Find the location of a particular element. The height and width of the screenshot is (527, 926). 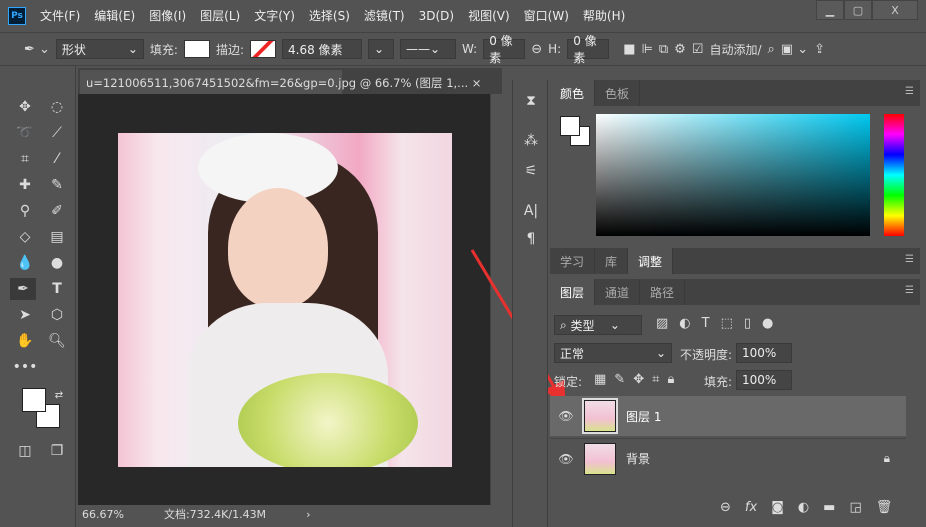

quick-mask-icon: ◫ is located at coordinates (25, 451).